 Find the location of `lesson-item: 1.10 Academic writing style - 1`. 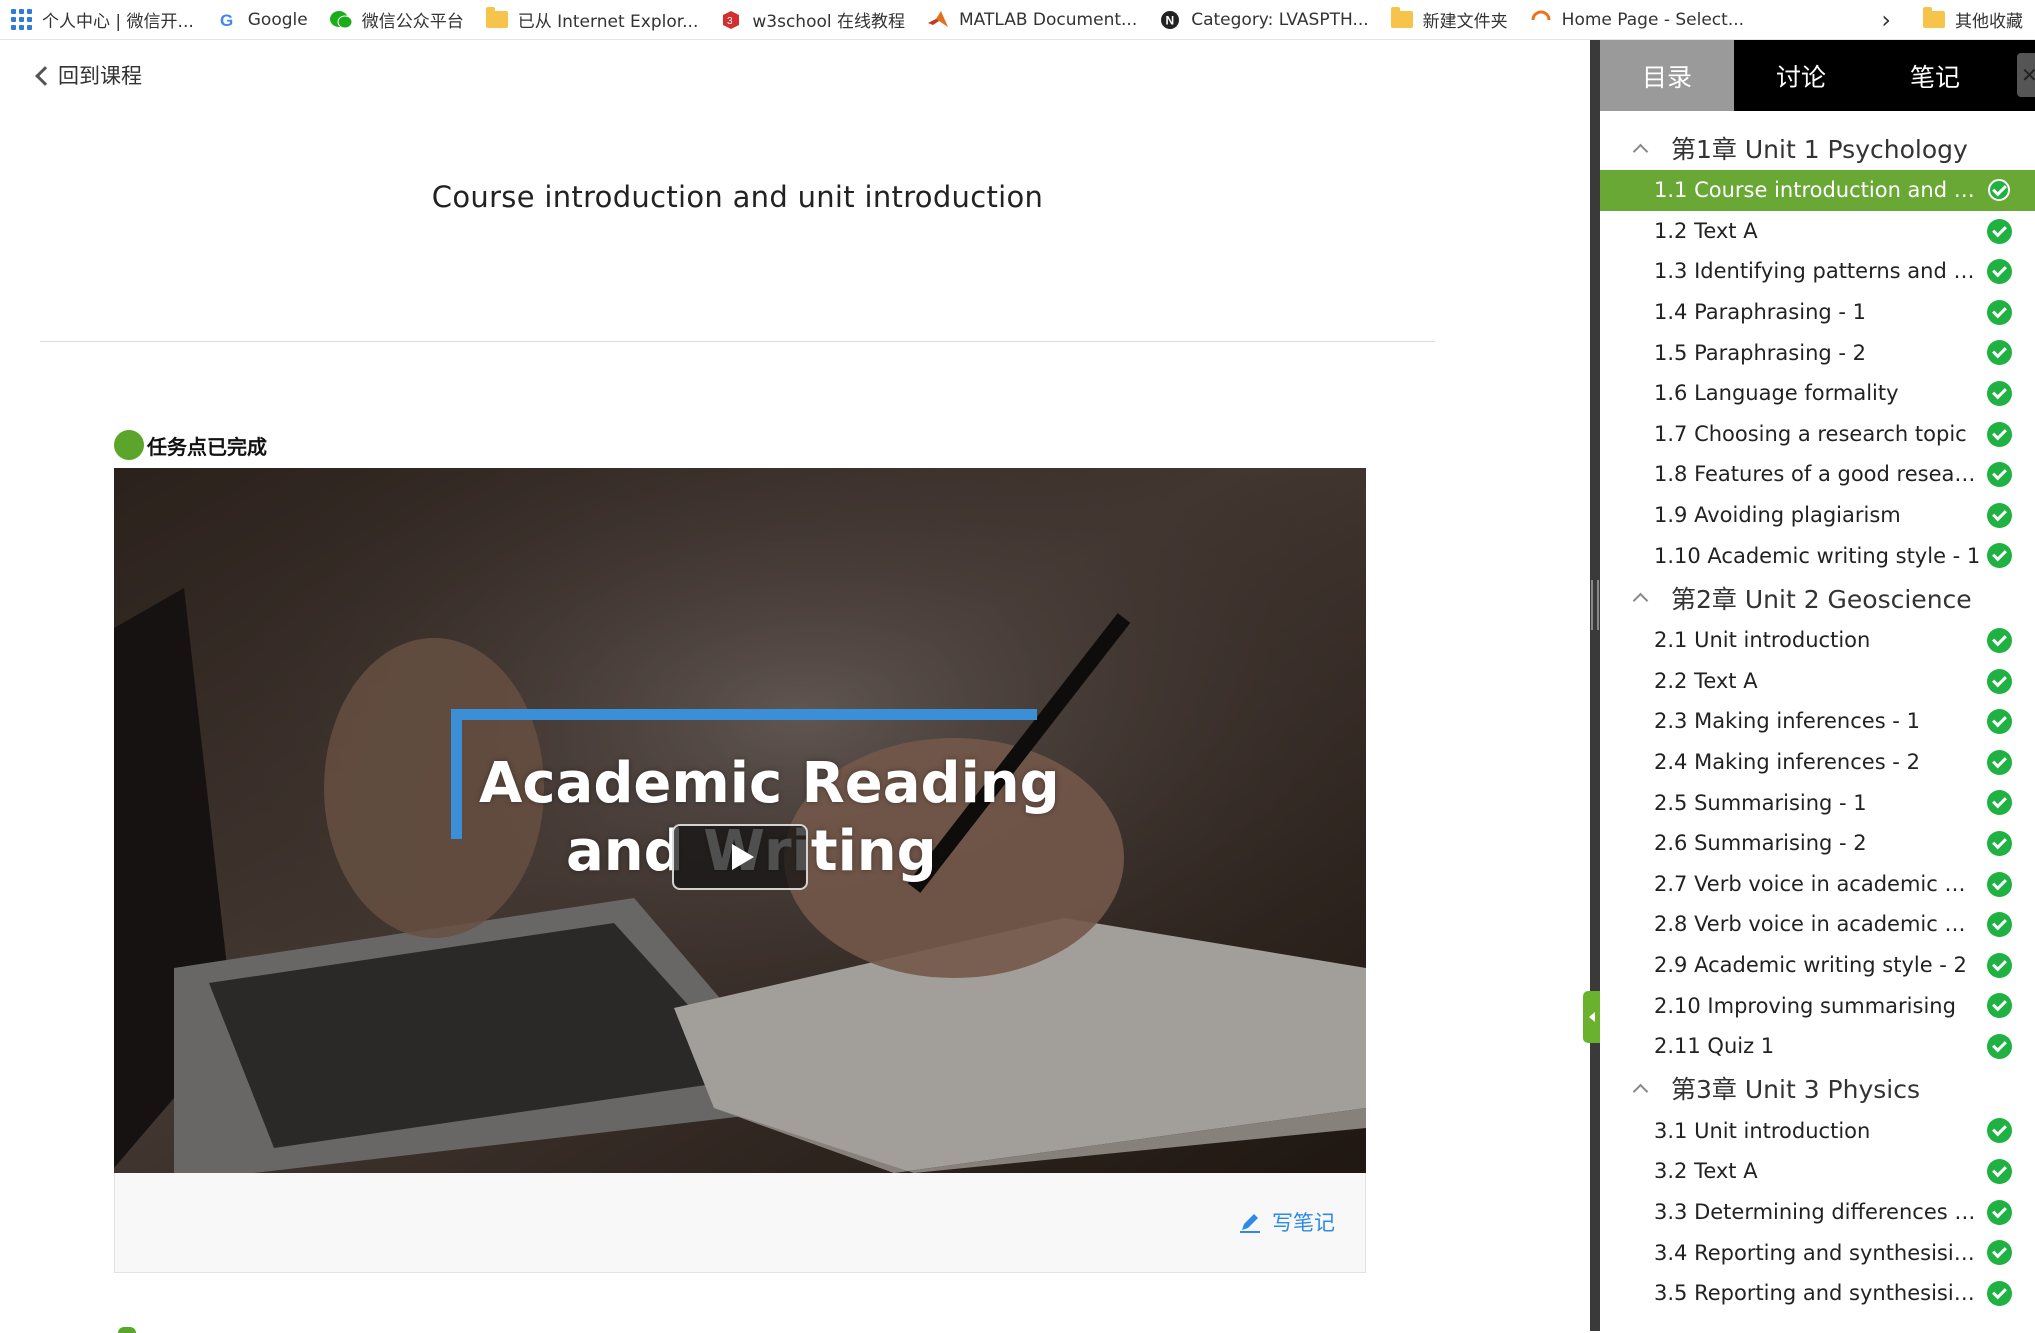

lesson-item: 1.10 Academic writing style - 1 is located at coordinates (1817, 555).